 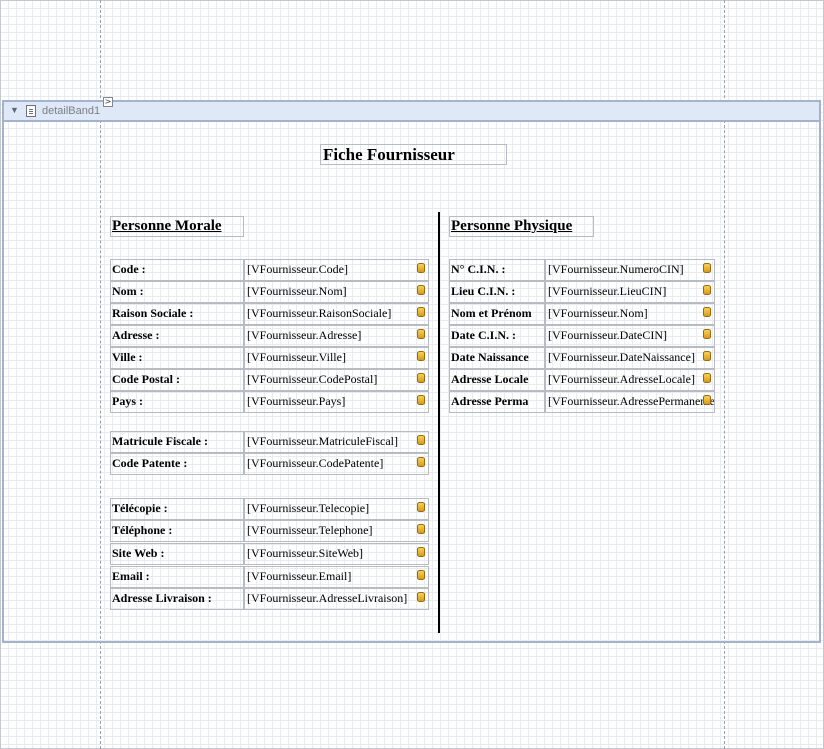 I want to click on morale-label-cell: Téléphone :, so click(x=177, y=531).